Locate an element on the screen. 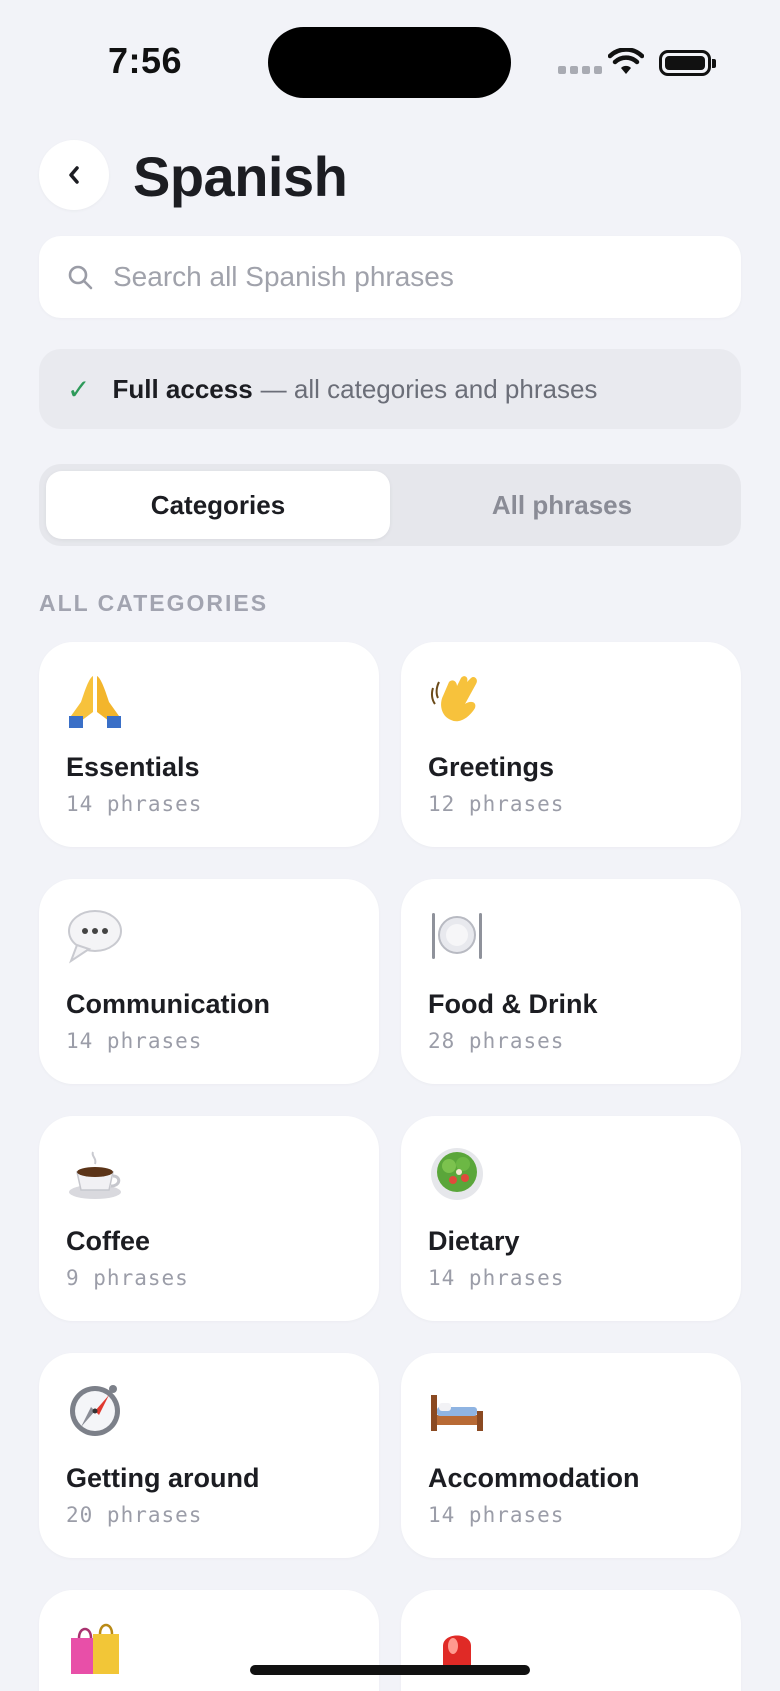 This screenshot has width=780, height=1691. category-count: 20 phrases is located at coordinates (134, 1515).